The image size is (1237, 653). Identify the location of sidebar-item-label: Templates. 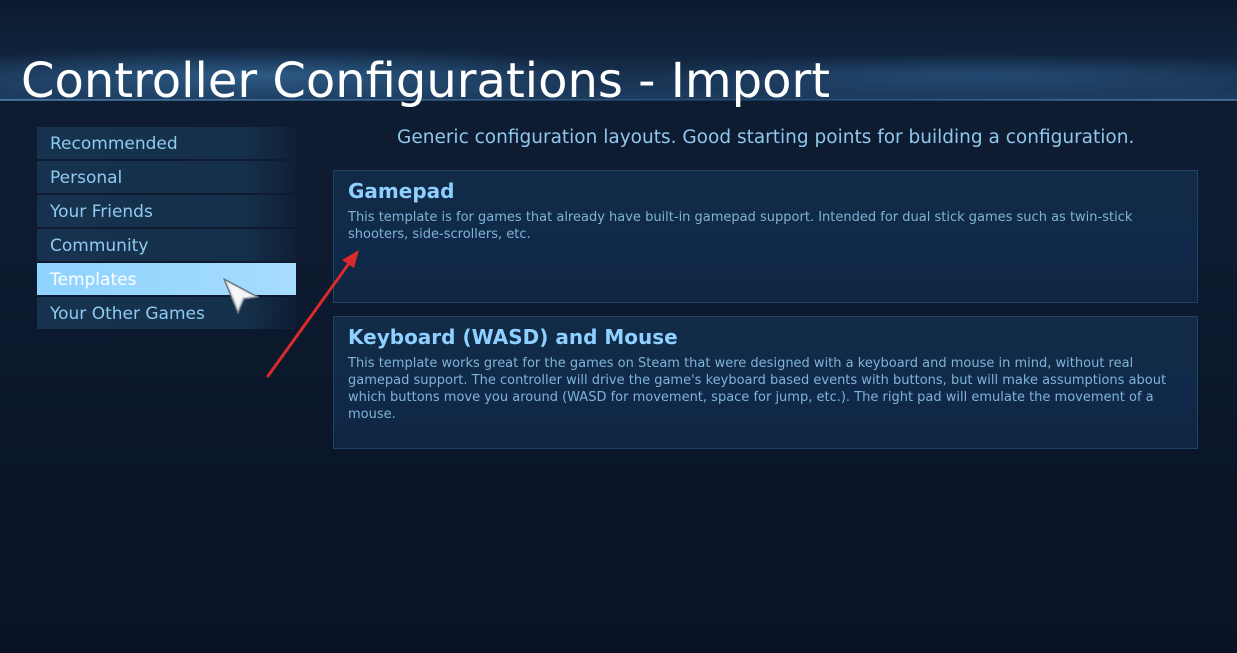
(93, 280).